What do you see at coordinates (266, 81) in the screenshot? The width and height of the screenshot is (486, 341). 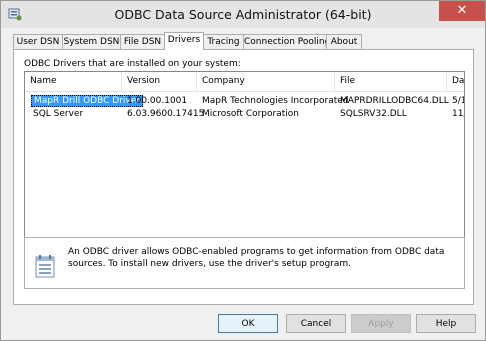 I see `column-header-company: Company` at bounding box center [266, 81].